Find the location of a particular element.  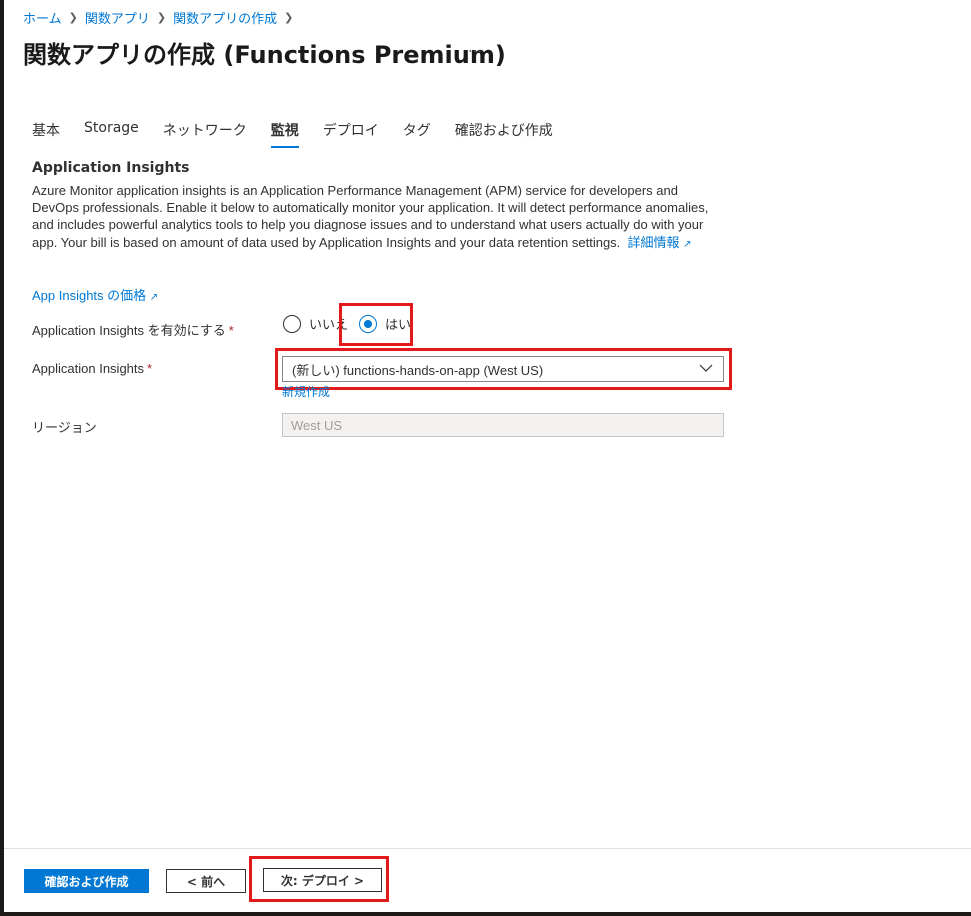

breadcrumb-create-function-app: 関数アプリの作成 is located at coordinates (225, 17).